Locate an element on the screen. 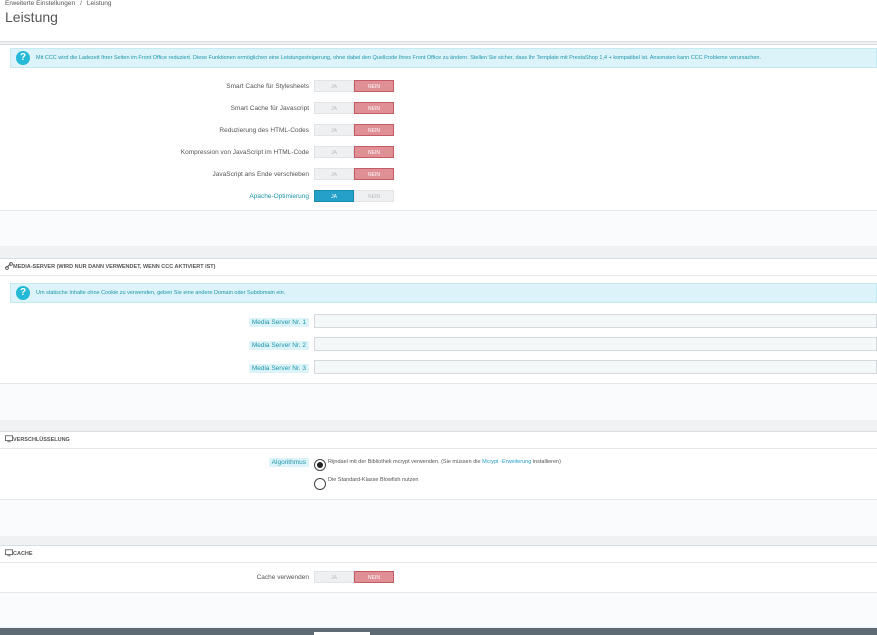 The image size is (877, 635). html-reduction-switch: JA NEIN is located at coordinates (354, 130).